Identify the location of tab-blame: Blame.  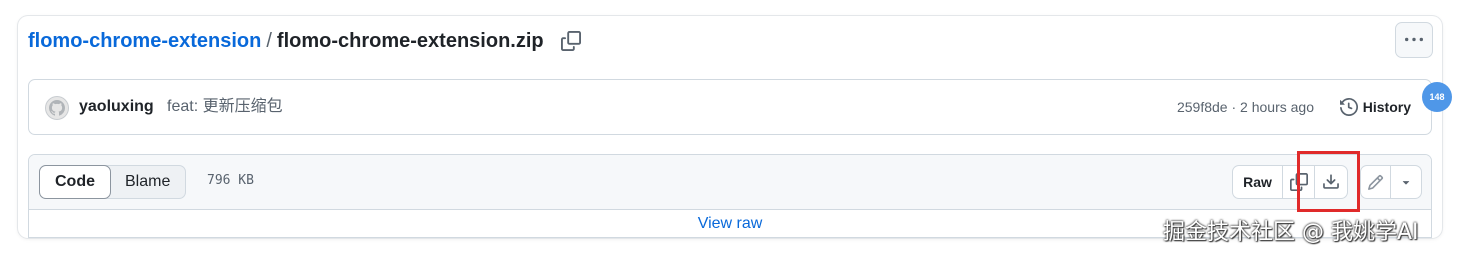
(147, 182).